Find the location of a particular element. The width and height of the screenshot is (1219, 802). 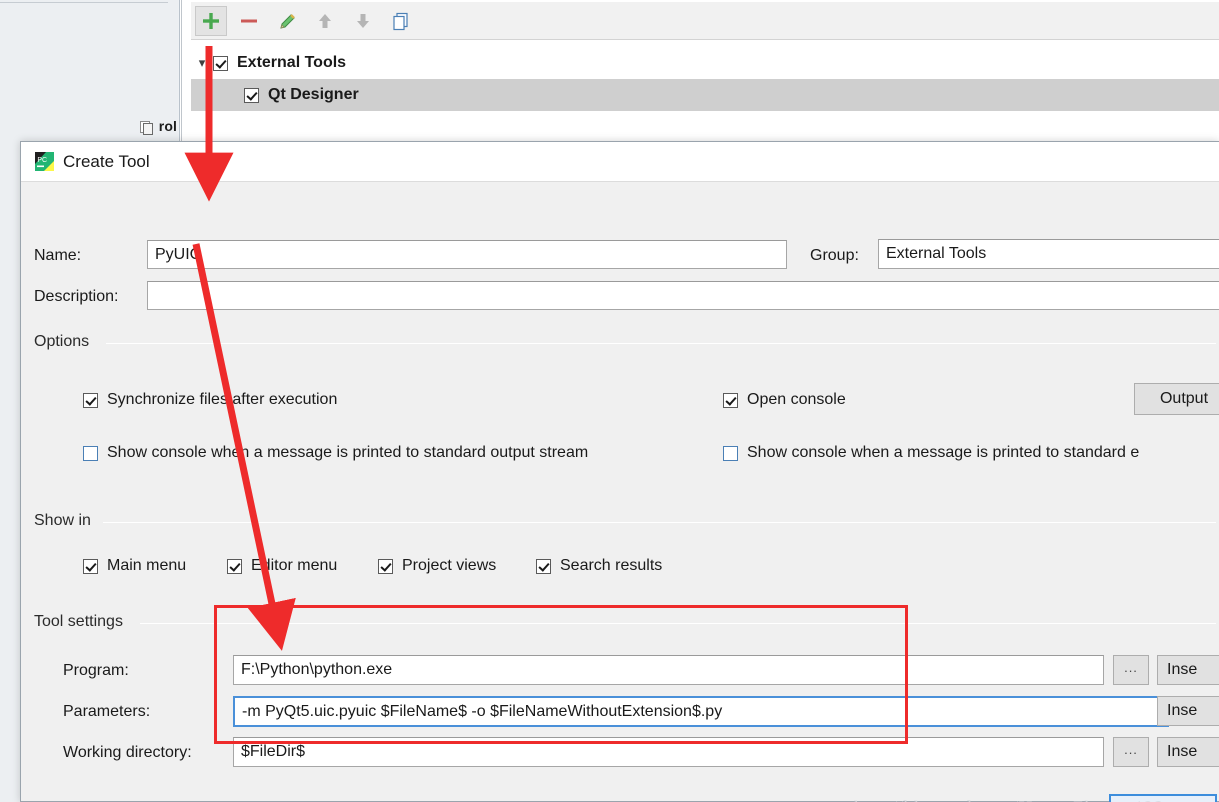

checkbox-editor-menu: Editor menu is located at coordinates (282, 566).